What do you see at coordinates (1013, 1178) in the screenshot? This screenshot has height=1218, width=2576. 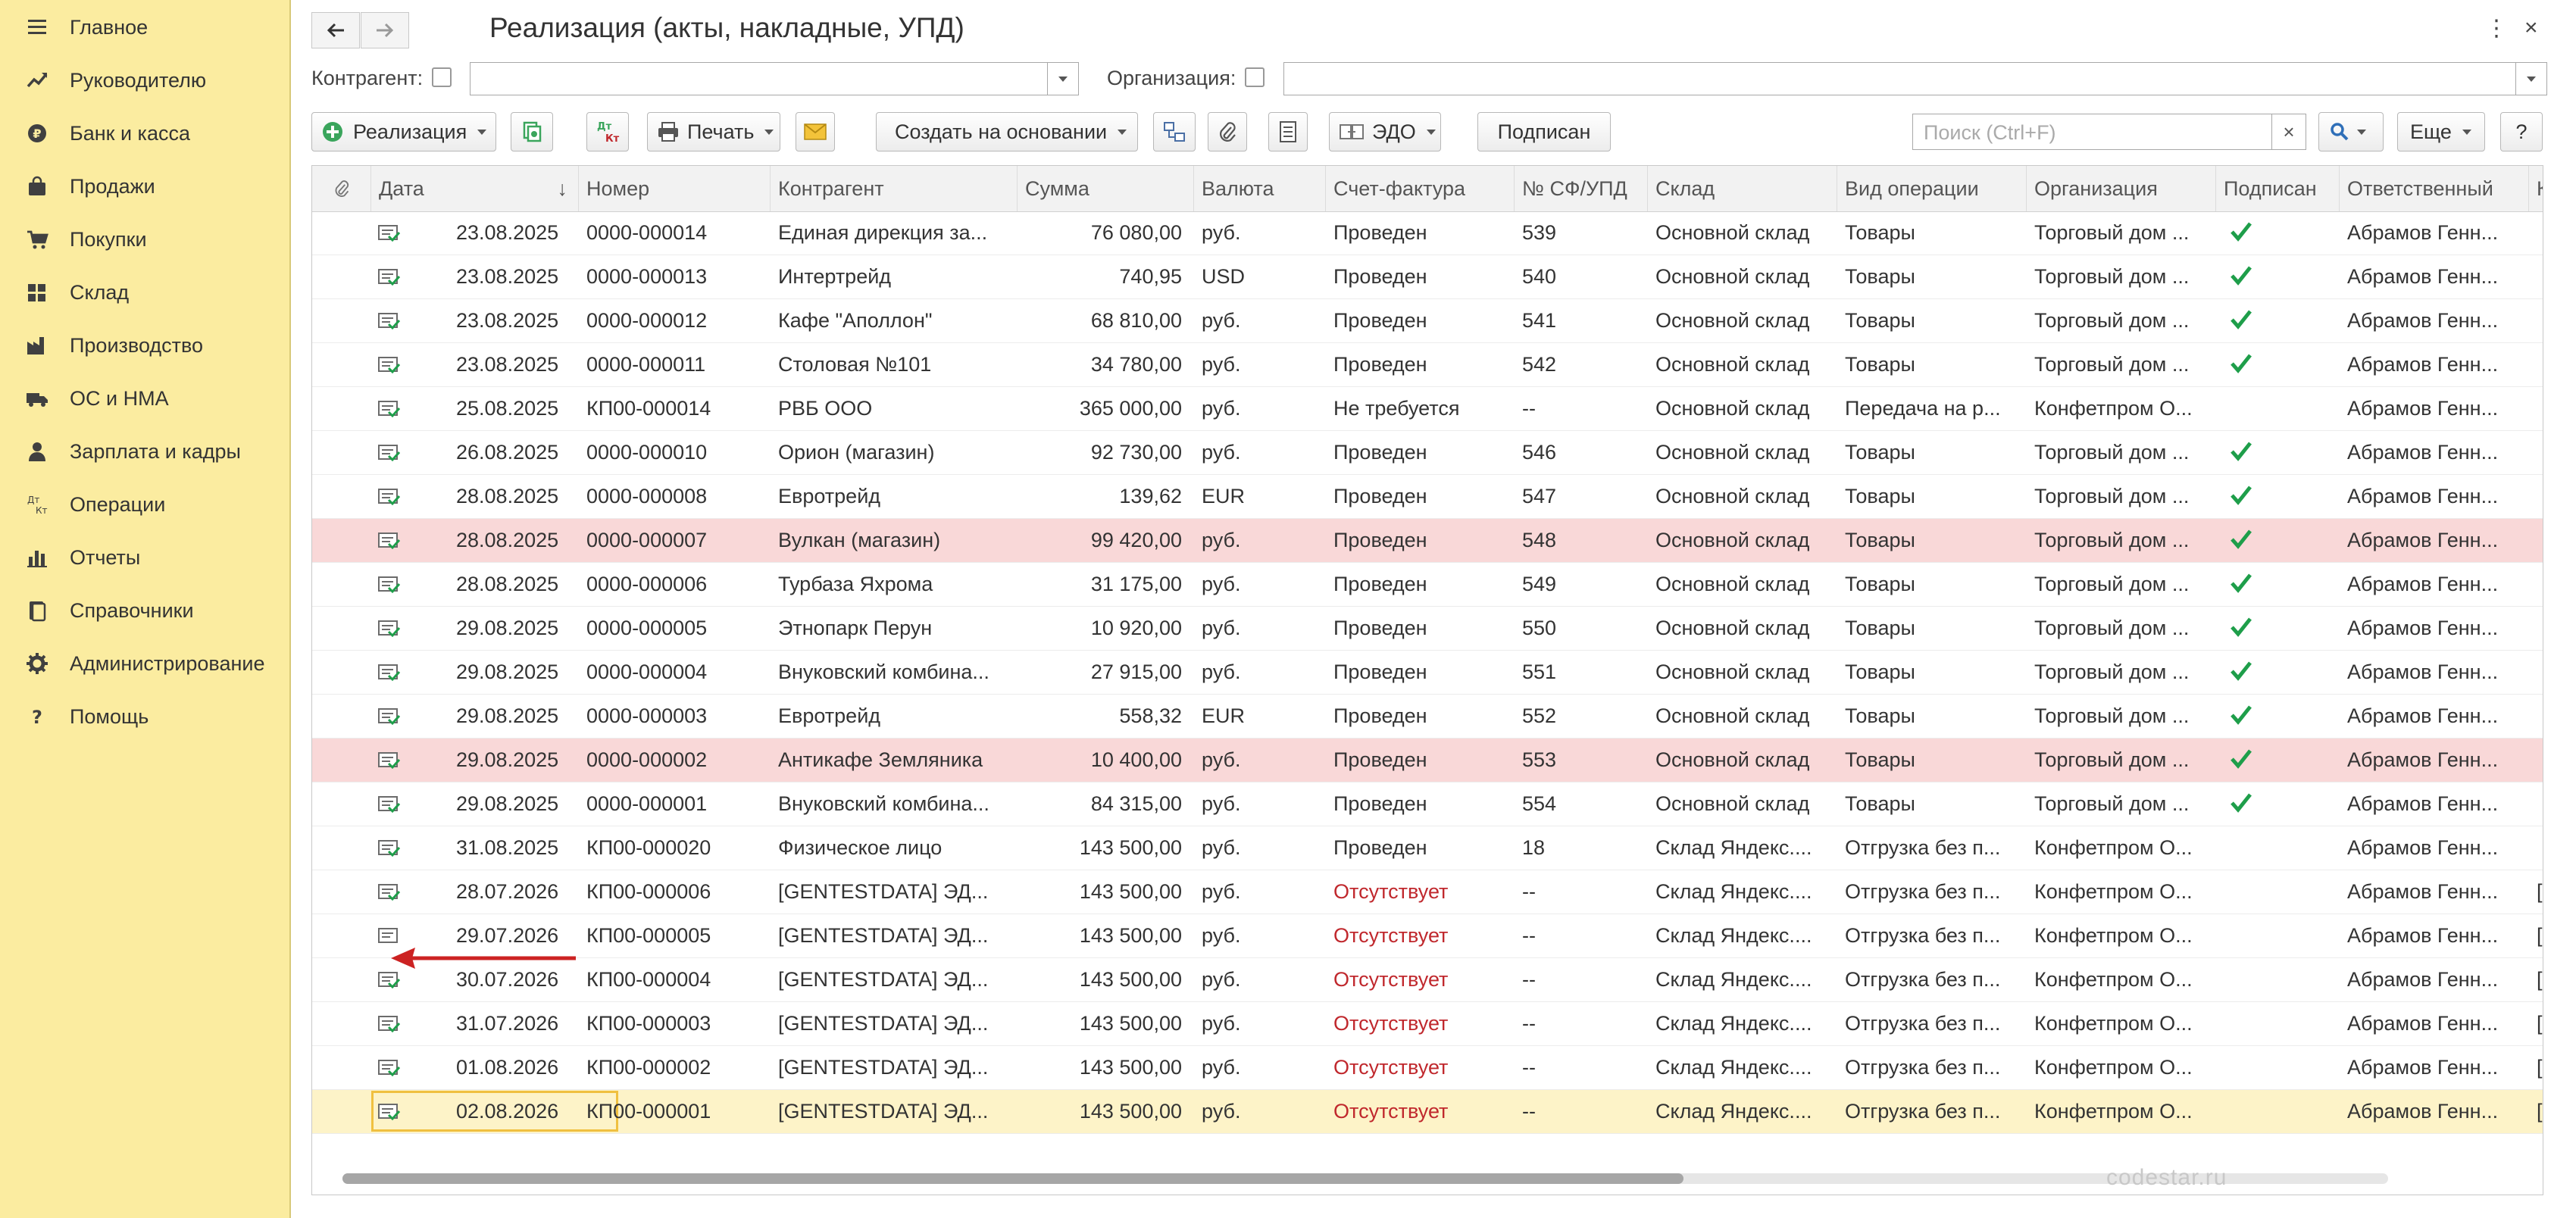 I see `scrollbar-thumb` at bounding box center [1013, 1178].